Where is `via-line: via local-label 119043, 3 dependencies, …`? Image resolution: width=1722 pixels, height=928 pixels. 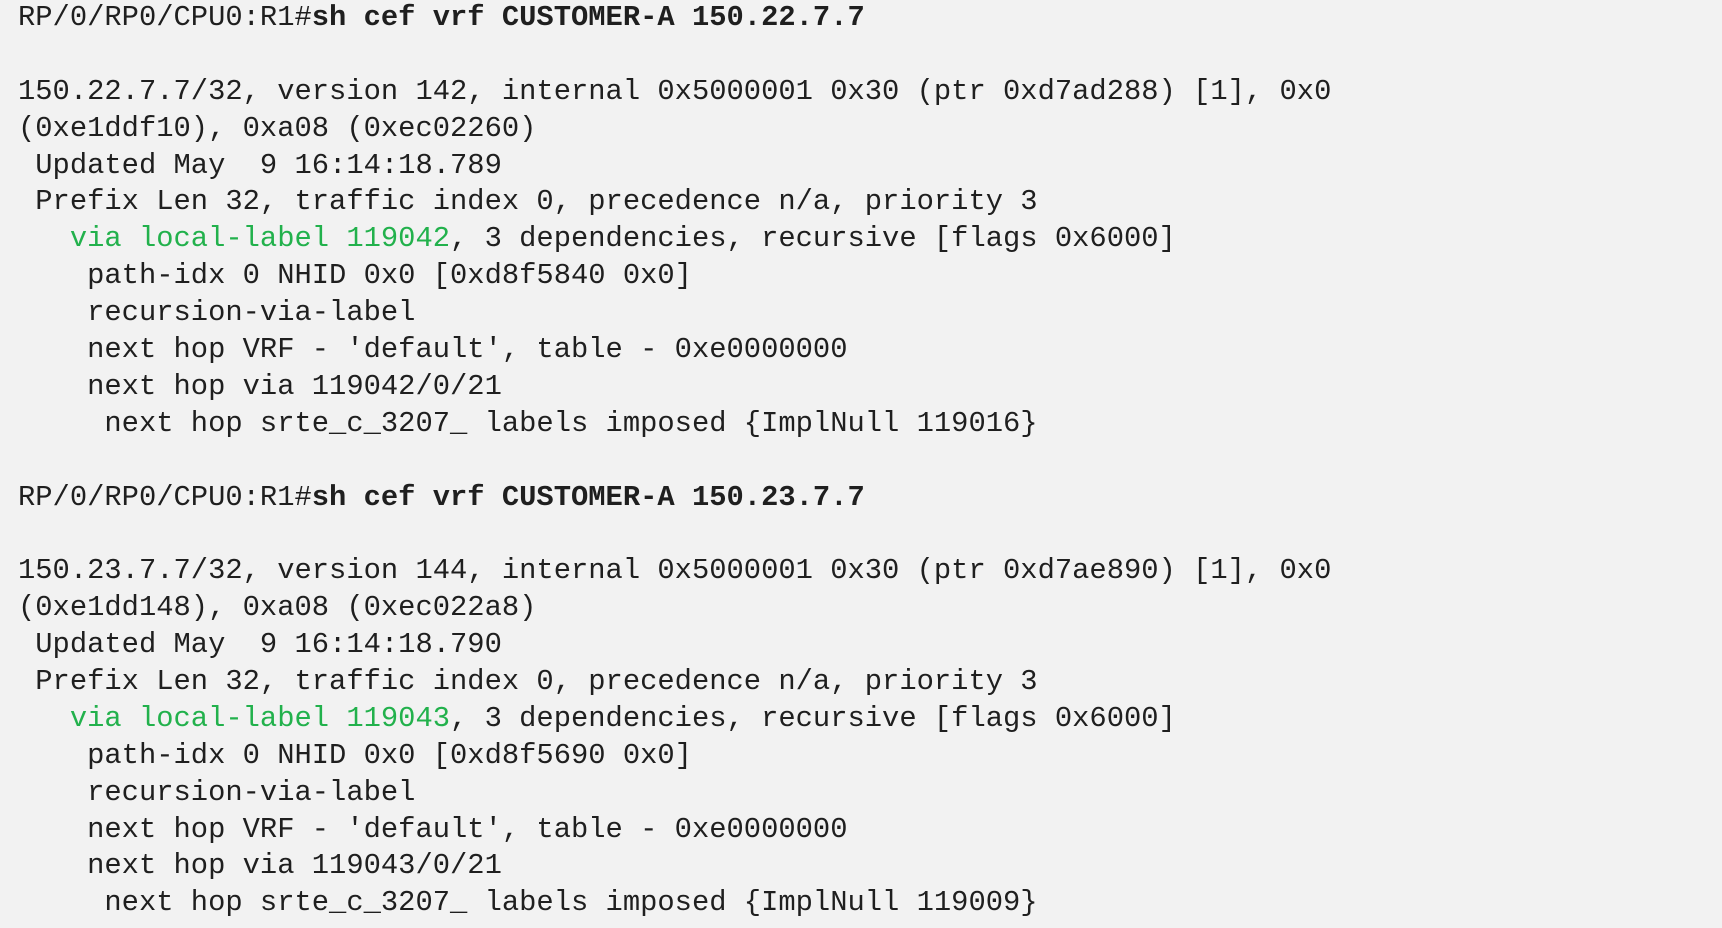 via-line: via local-label 119043, 3 dependencies, … is located at coordinates (870, 719).